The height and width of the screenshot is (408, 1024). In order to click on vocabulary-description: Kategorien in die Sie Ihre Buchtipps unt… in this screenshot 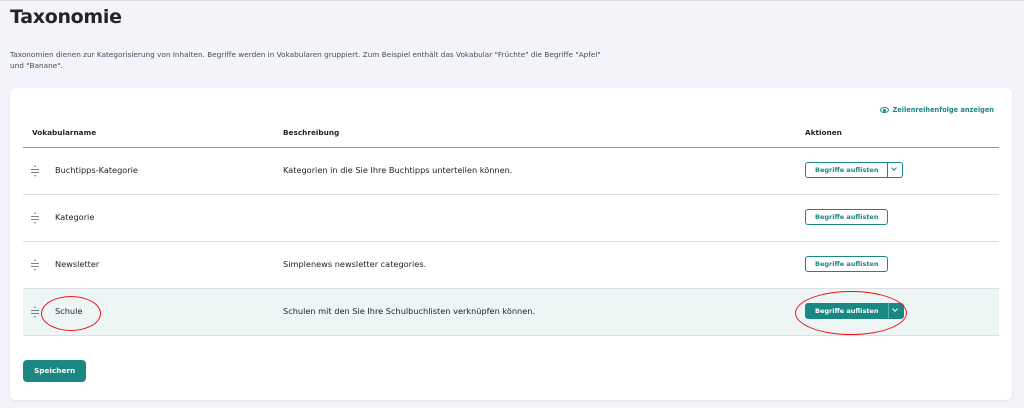, I will do `click(398, 170)`.